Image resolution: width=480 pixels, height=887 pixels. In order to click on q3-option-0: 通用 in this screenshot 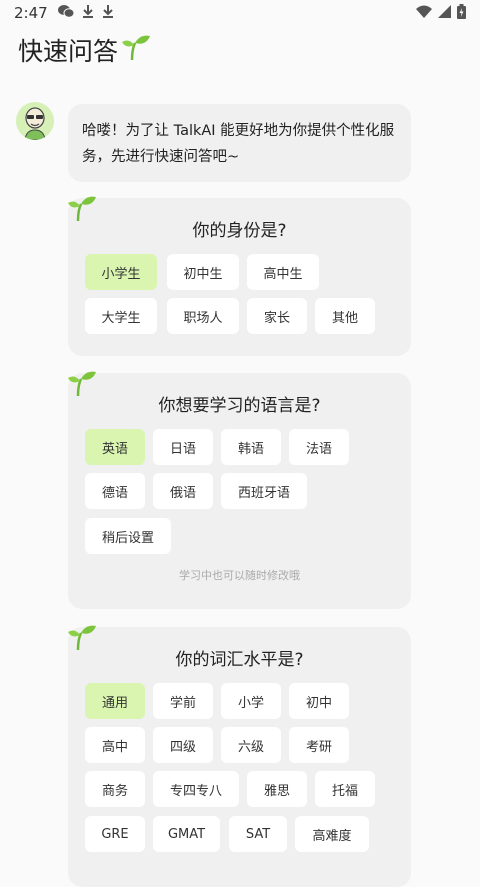, I will do `click(115, 701)`.